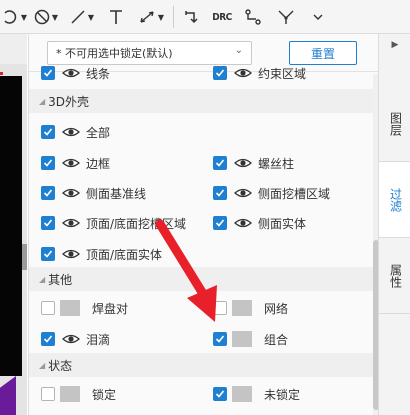  I want to click on fanout-icon, so click(286, 17).